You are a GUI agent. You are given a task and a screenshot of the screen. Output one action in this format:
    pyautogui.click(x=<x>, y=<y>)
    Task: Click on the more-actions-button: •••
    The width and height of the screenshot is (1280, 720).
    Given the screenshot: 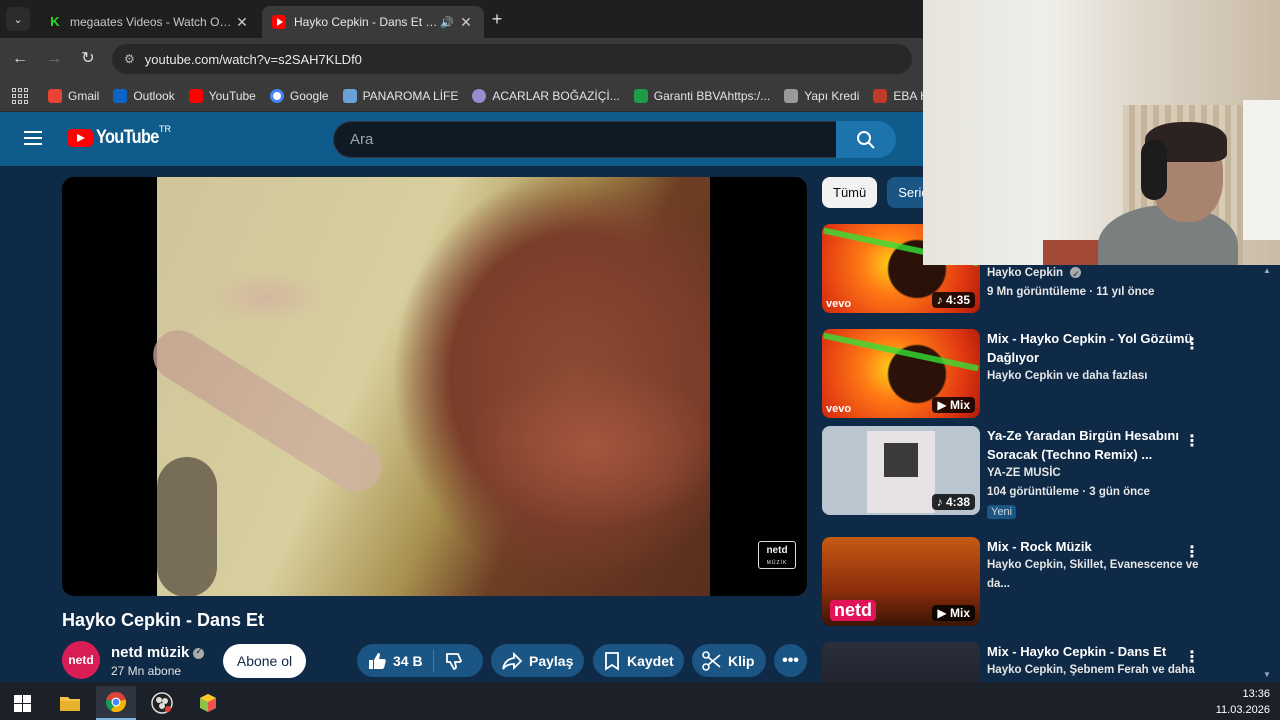 What is the action you would take?
    pyautogui.click(x=790, y=660)
    